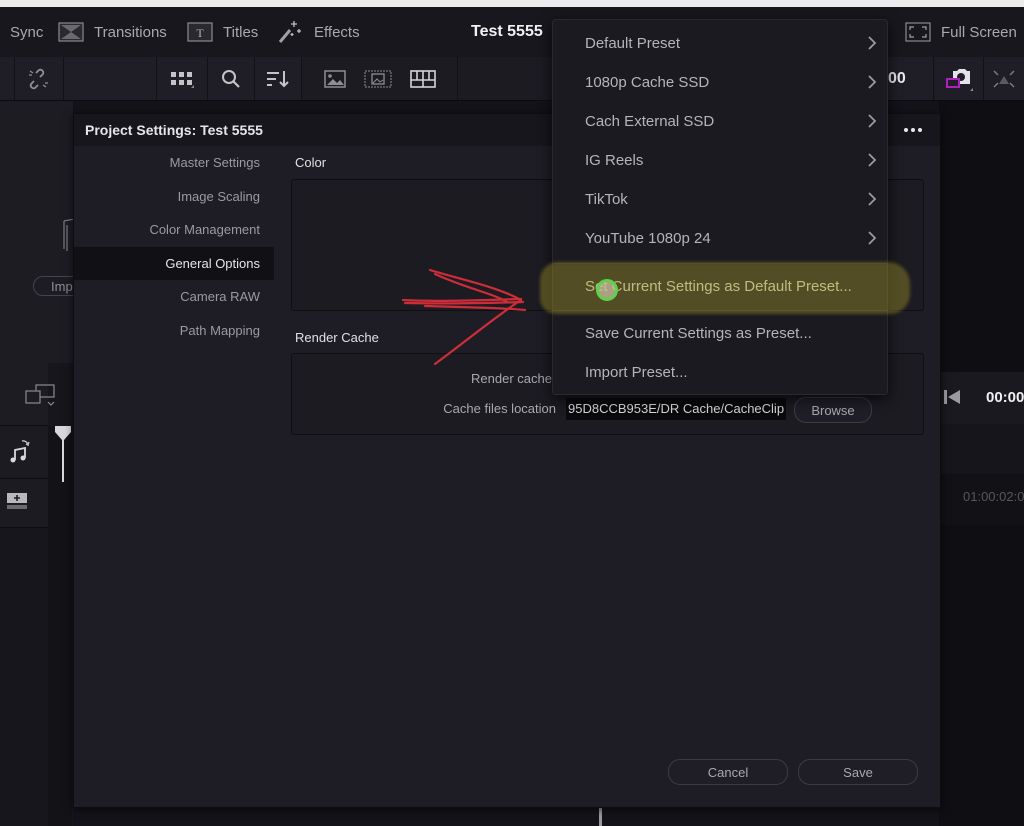 This screenshot has height=826, width=1024. I want to click on cache-files-location-input, so click(676, 409).